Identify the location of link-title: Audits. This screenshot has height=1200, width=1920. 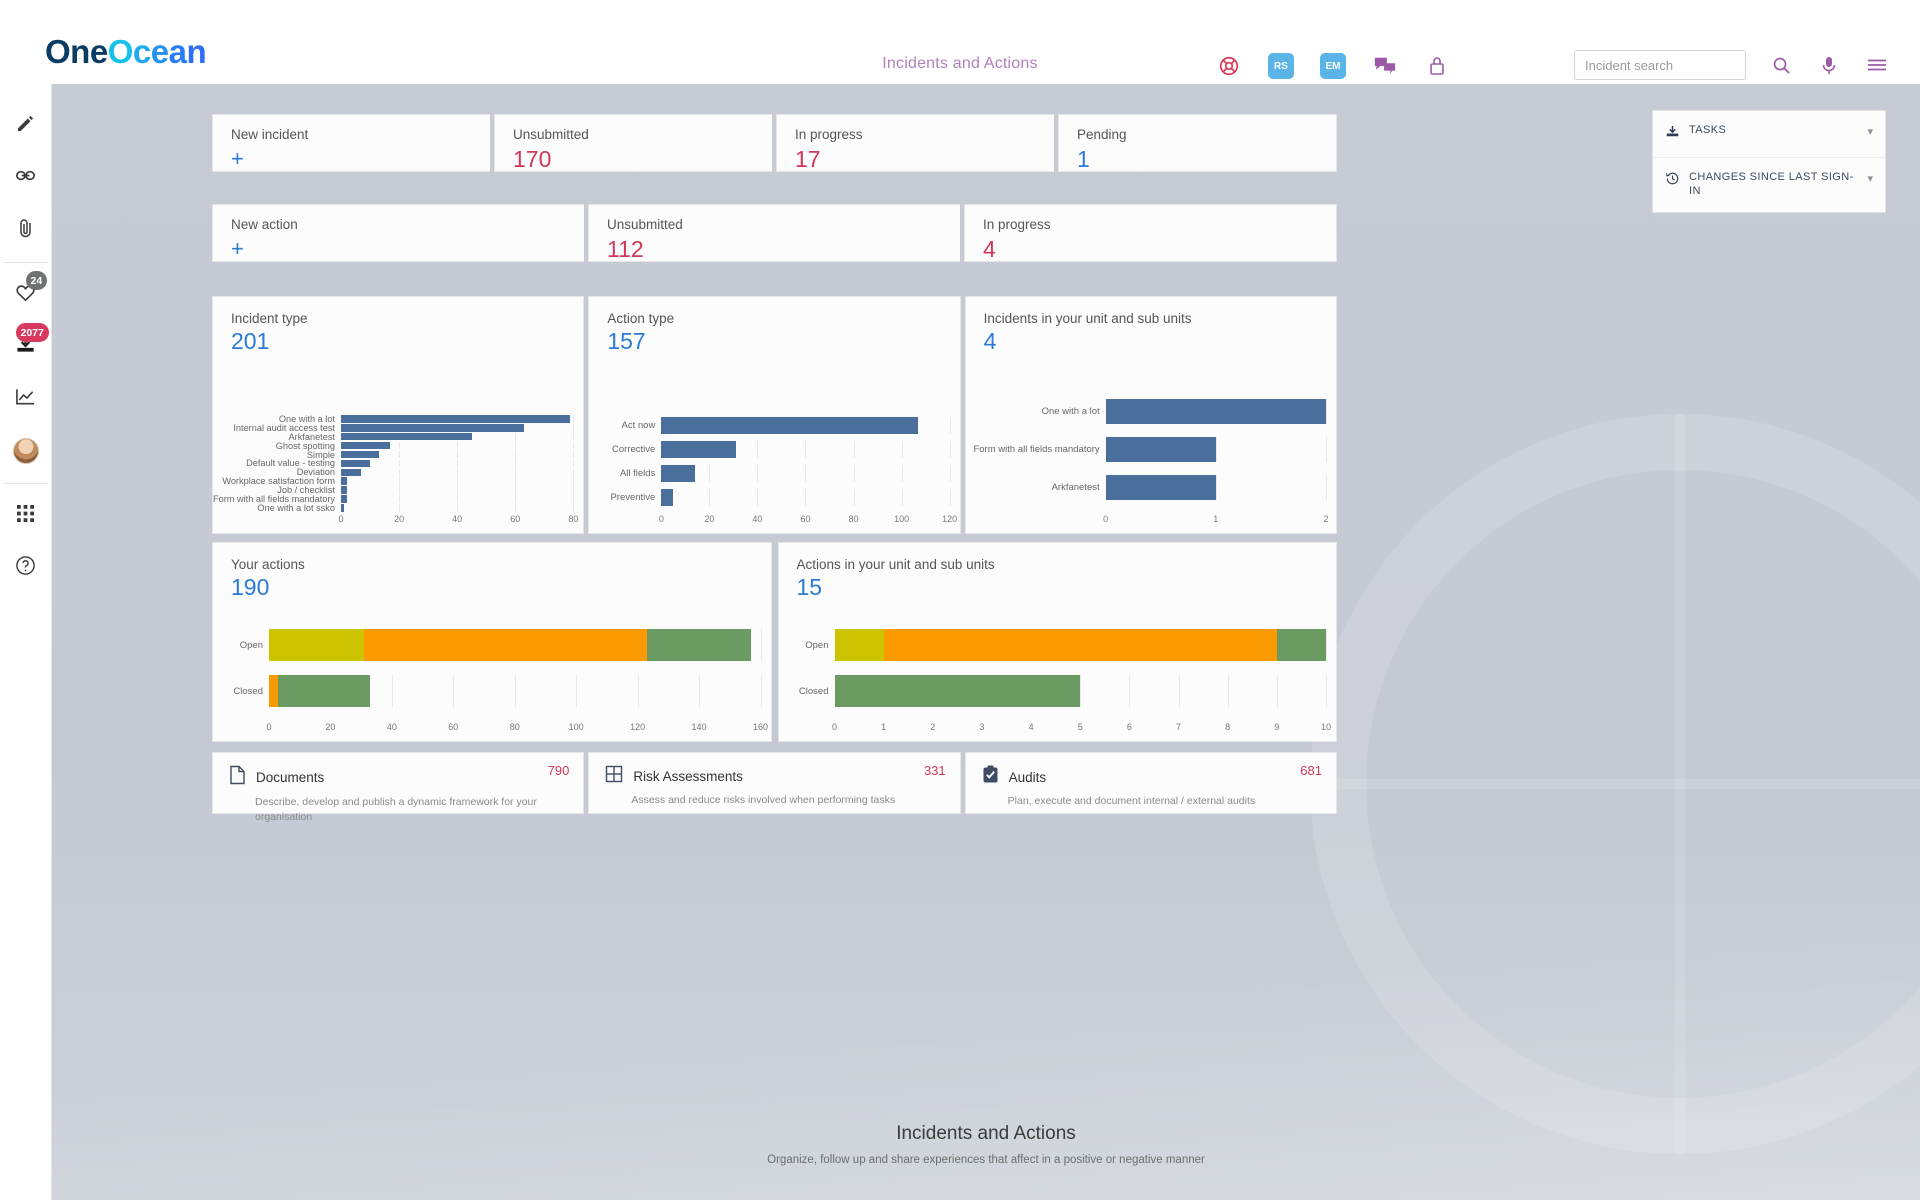
(1027, 777).